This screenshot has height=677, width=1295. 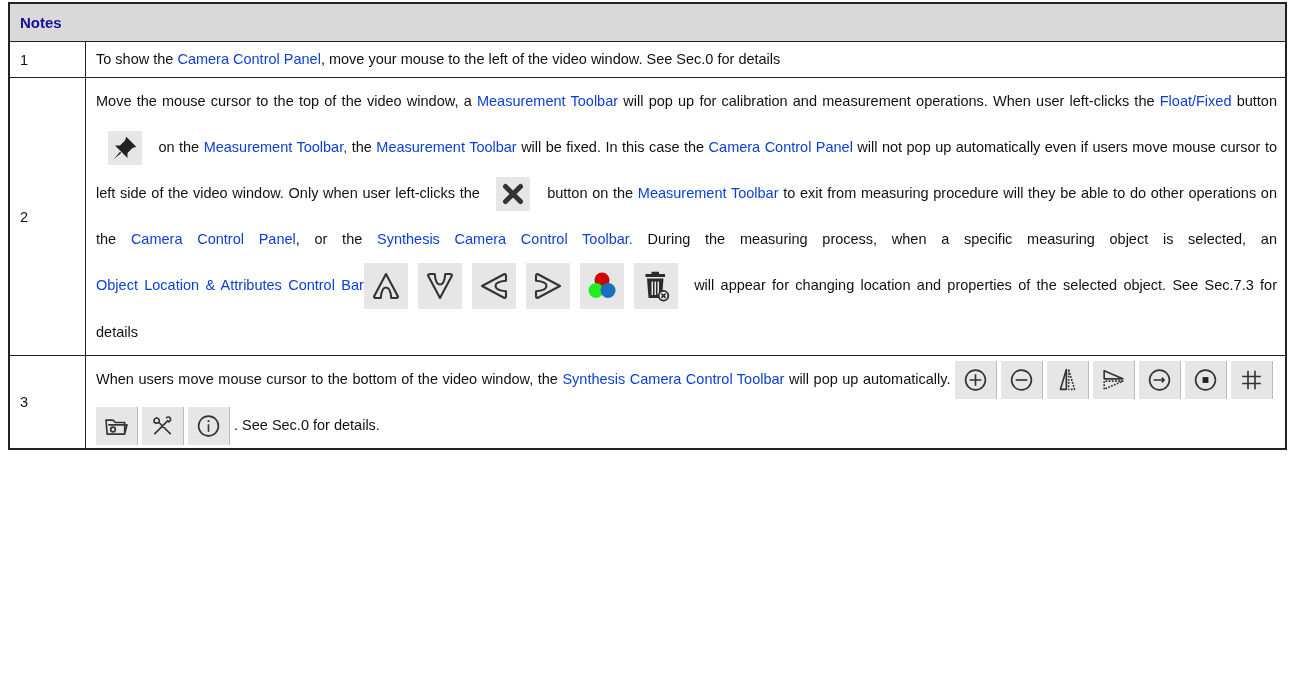 What do you see at coordinates (1022, 380) in the screenshot?
I see `zoom-out-icon` at bounding box center [1022, 380].